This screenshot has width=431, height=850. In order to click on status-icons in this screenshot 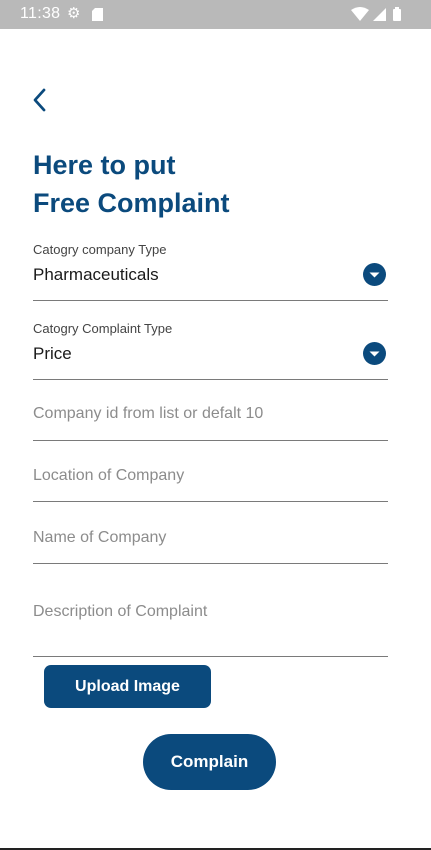, I will do `click(381, 14)`.